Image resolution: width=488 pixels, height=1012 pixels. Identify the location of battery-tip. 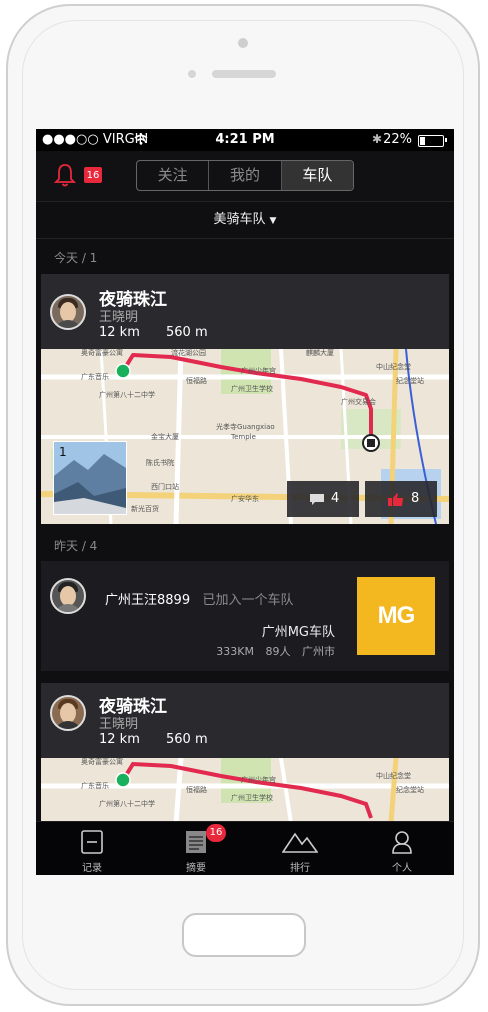
(446, 140).